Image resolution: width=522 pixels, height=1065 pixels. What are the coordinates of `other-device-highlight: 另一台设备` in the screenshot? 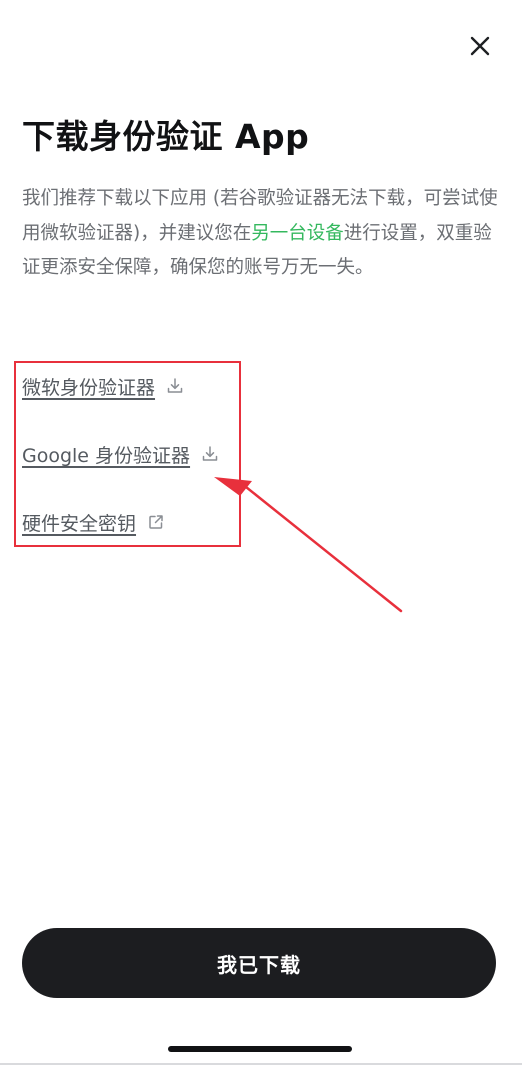 It's located at (297, 233).